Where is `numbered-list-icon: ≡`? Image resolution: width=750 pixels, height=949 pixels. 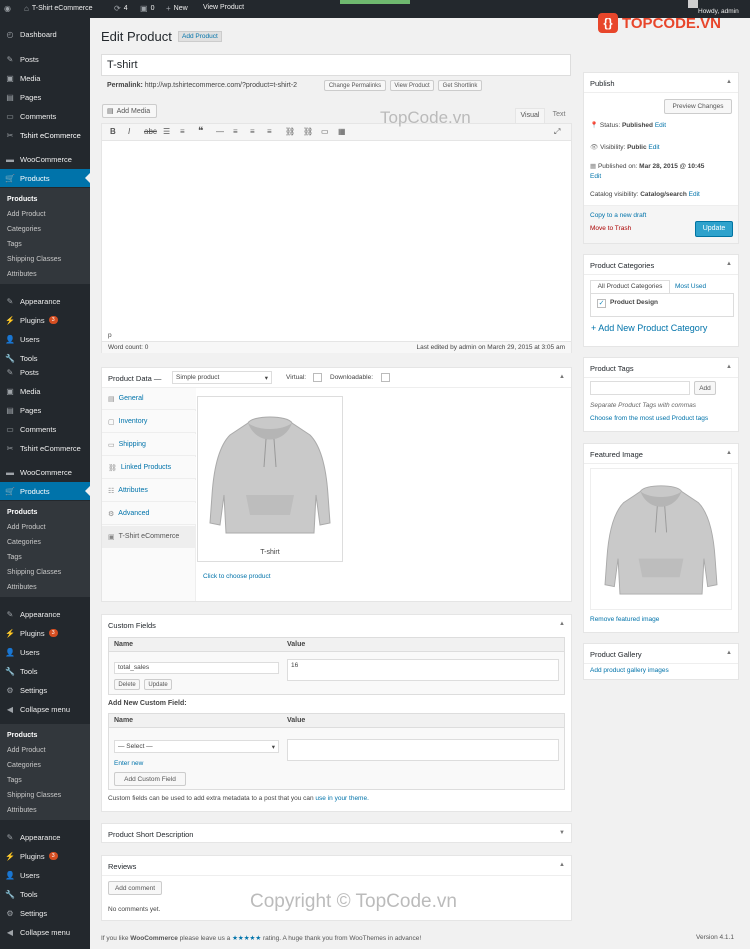
numbered-list-icon: ≡ is located at coordinates (182, 131).